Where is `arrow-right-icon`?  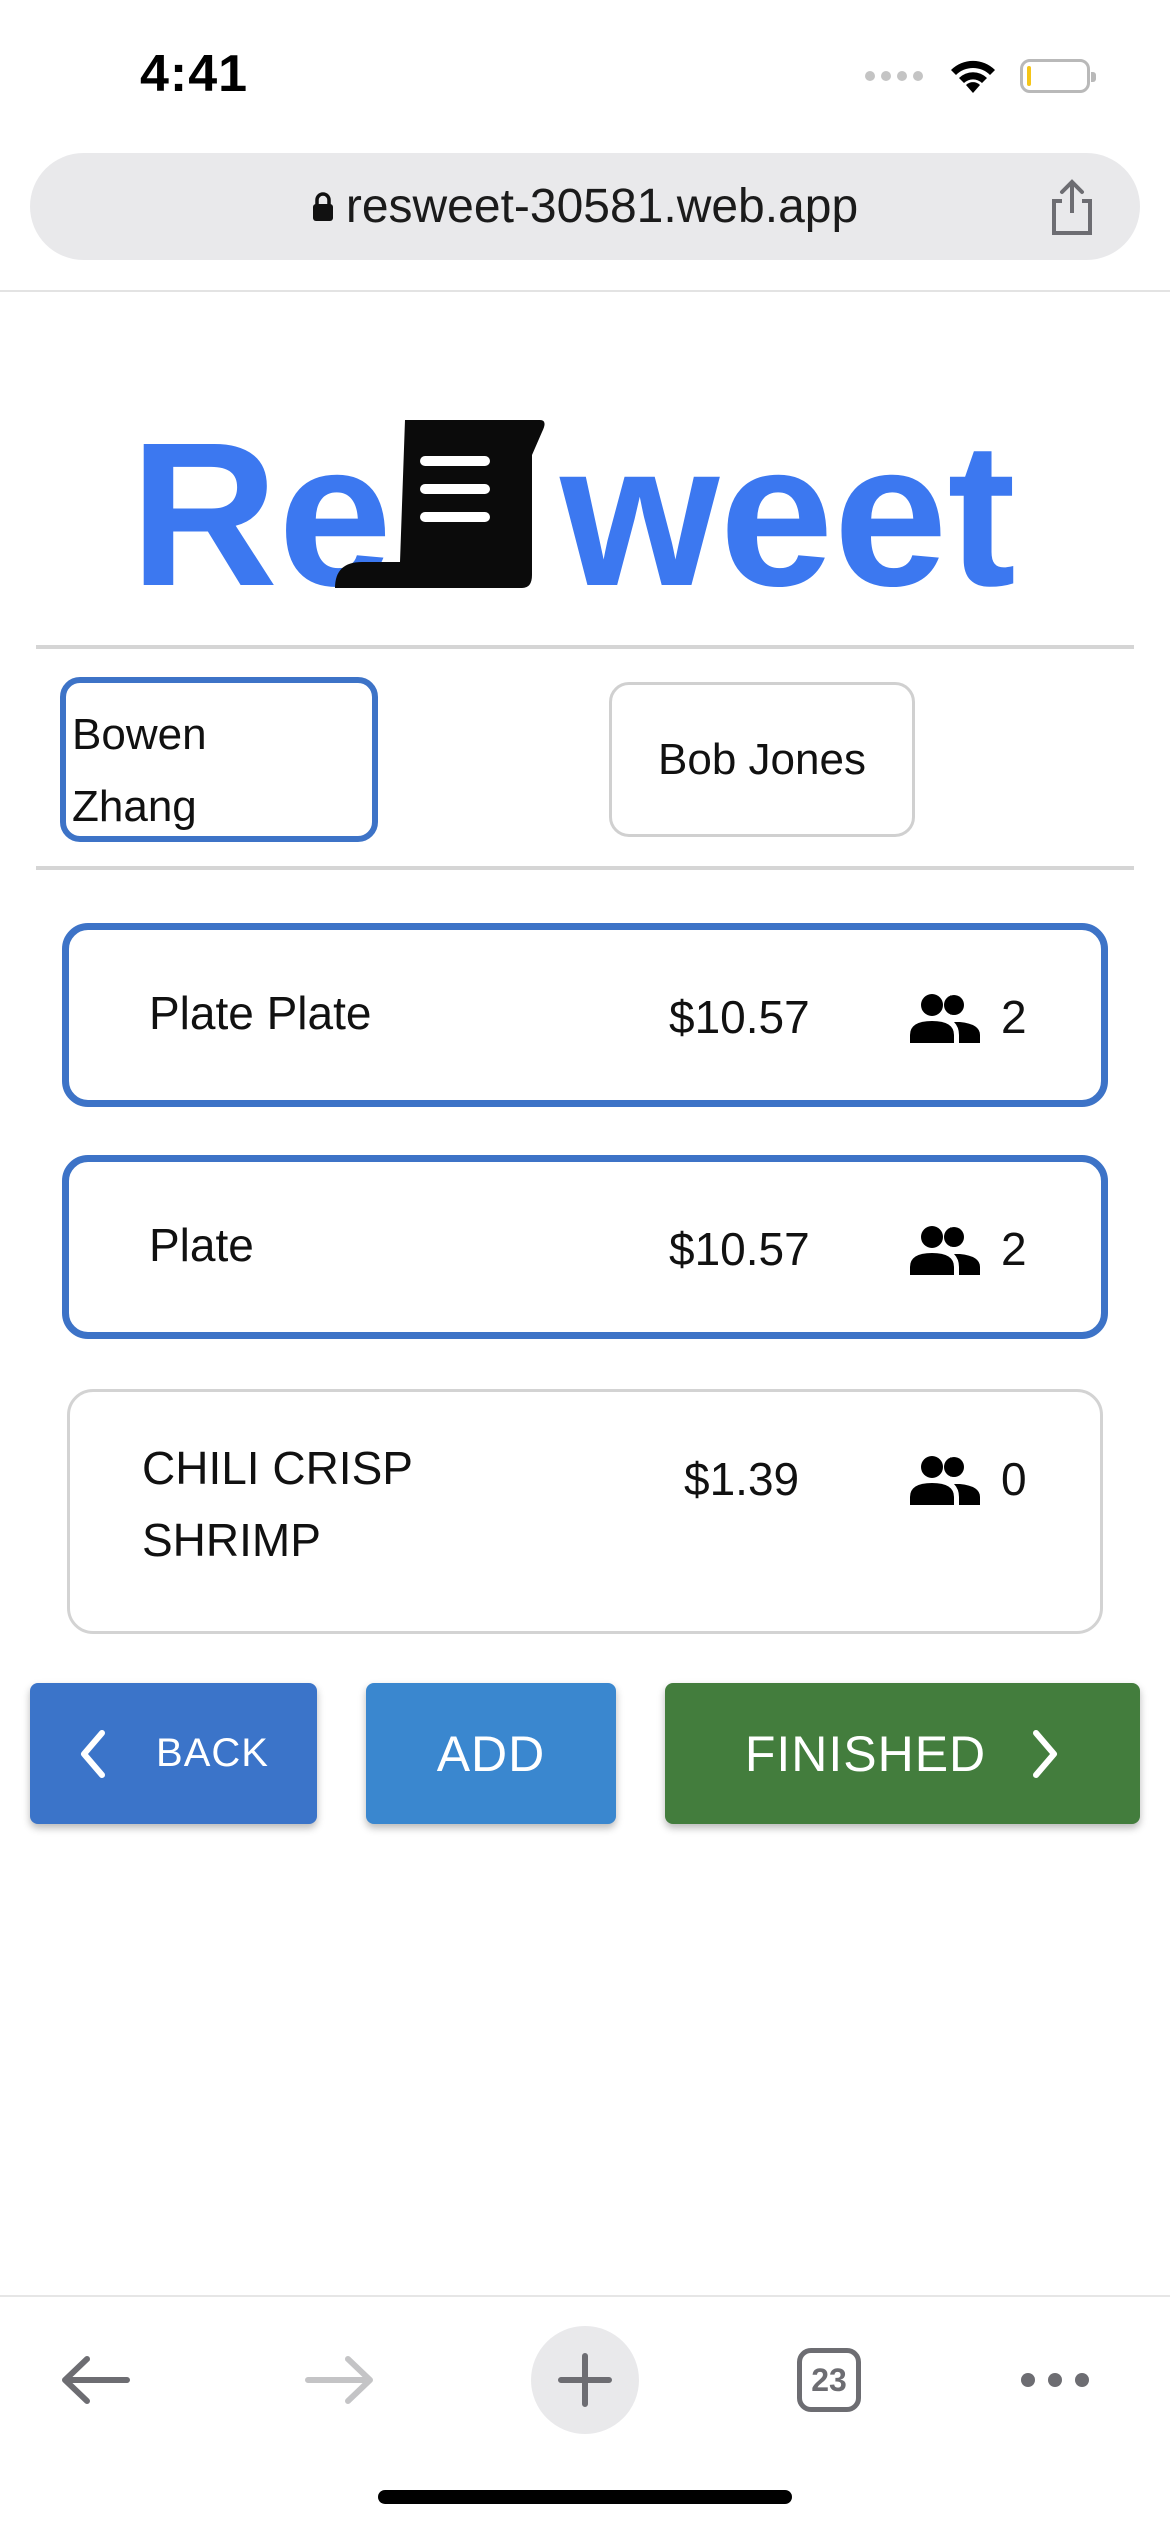
arrow-right-icon is located at coordinates (339, 2380).